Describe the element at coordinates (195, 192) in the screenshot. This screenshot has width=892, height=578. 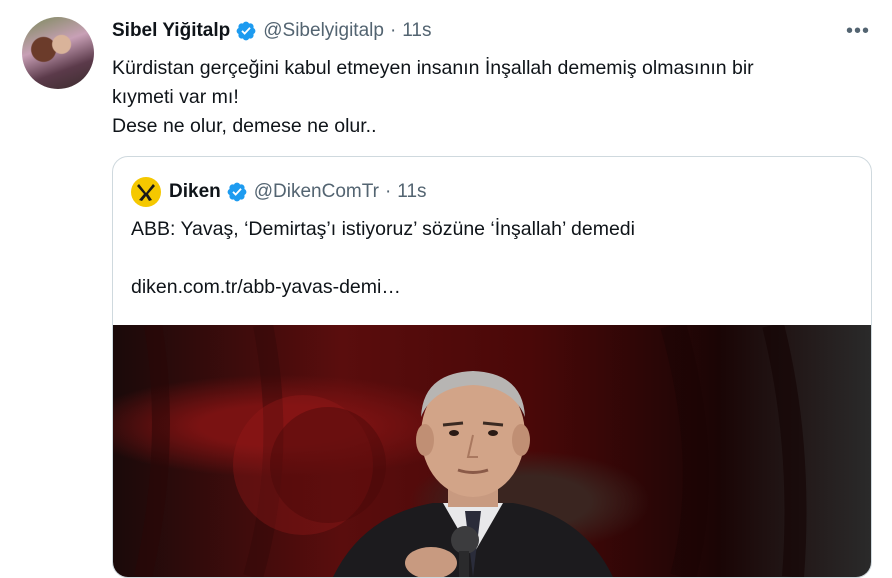
I see `quote-author-name: Diken` at that location.